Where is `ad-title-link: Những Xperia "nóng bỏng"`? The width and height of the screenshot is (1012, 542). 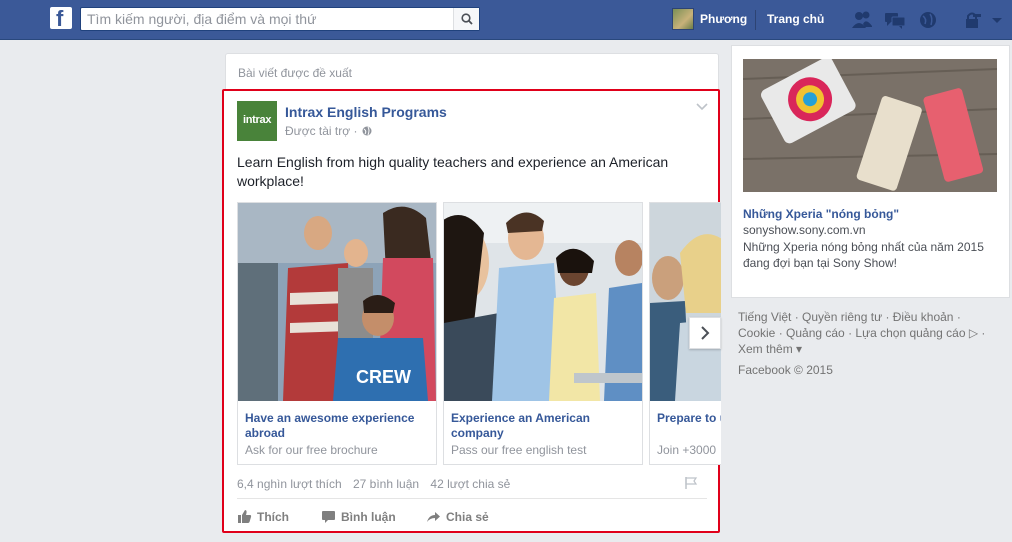 ad-title-link: Những Xperia "nóng bỏng" is located at coordinates (821, 214).